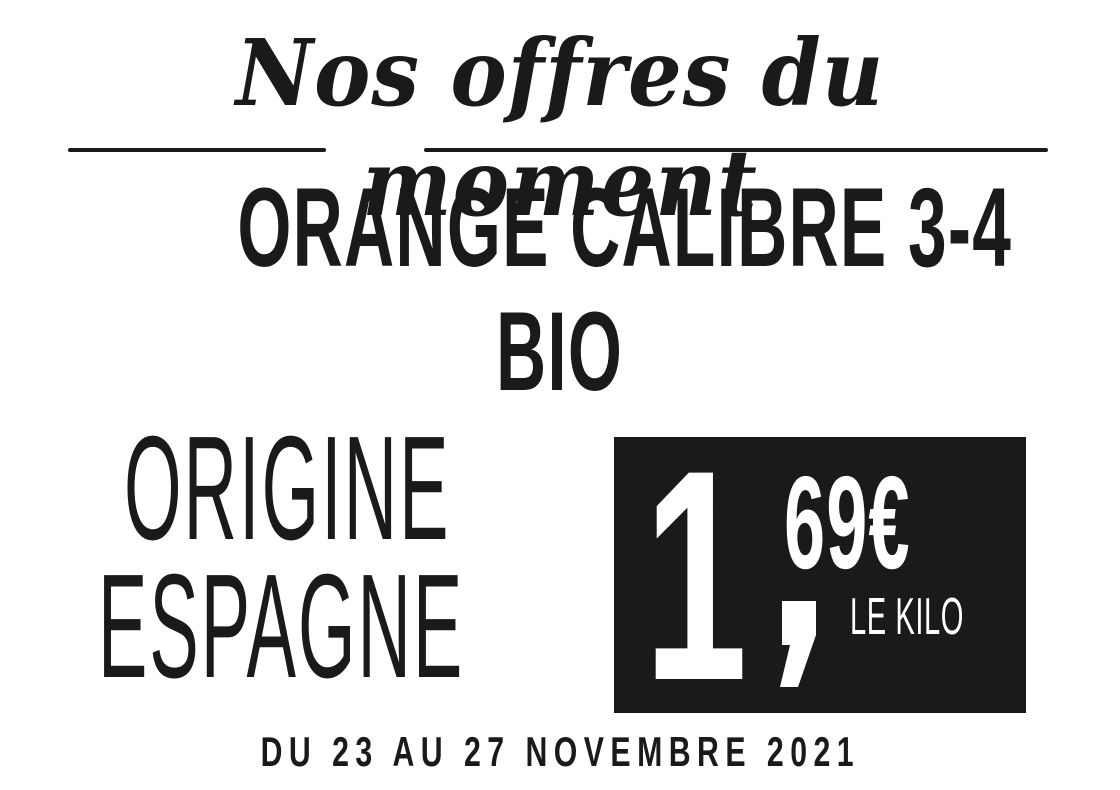 The height and width of the screenshot is (790, 1120). I want to click on product-organic-line: BIO, so click(560, 352).